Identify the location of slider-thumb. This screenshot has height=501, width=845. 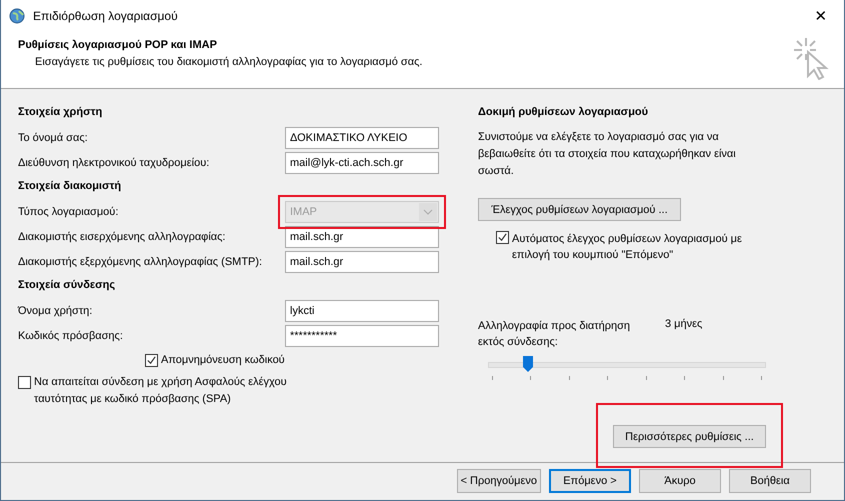
(527, 364).